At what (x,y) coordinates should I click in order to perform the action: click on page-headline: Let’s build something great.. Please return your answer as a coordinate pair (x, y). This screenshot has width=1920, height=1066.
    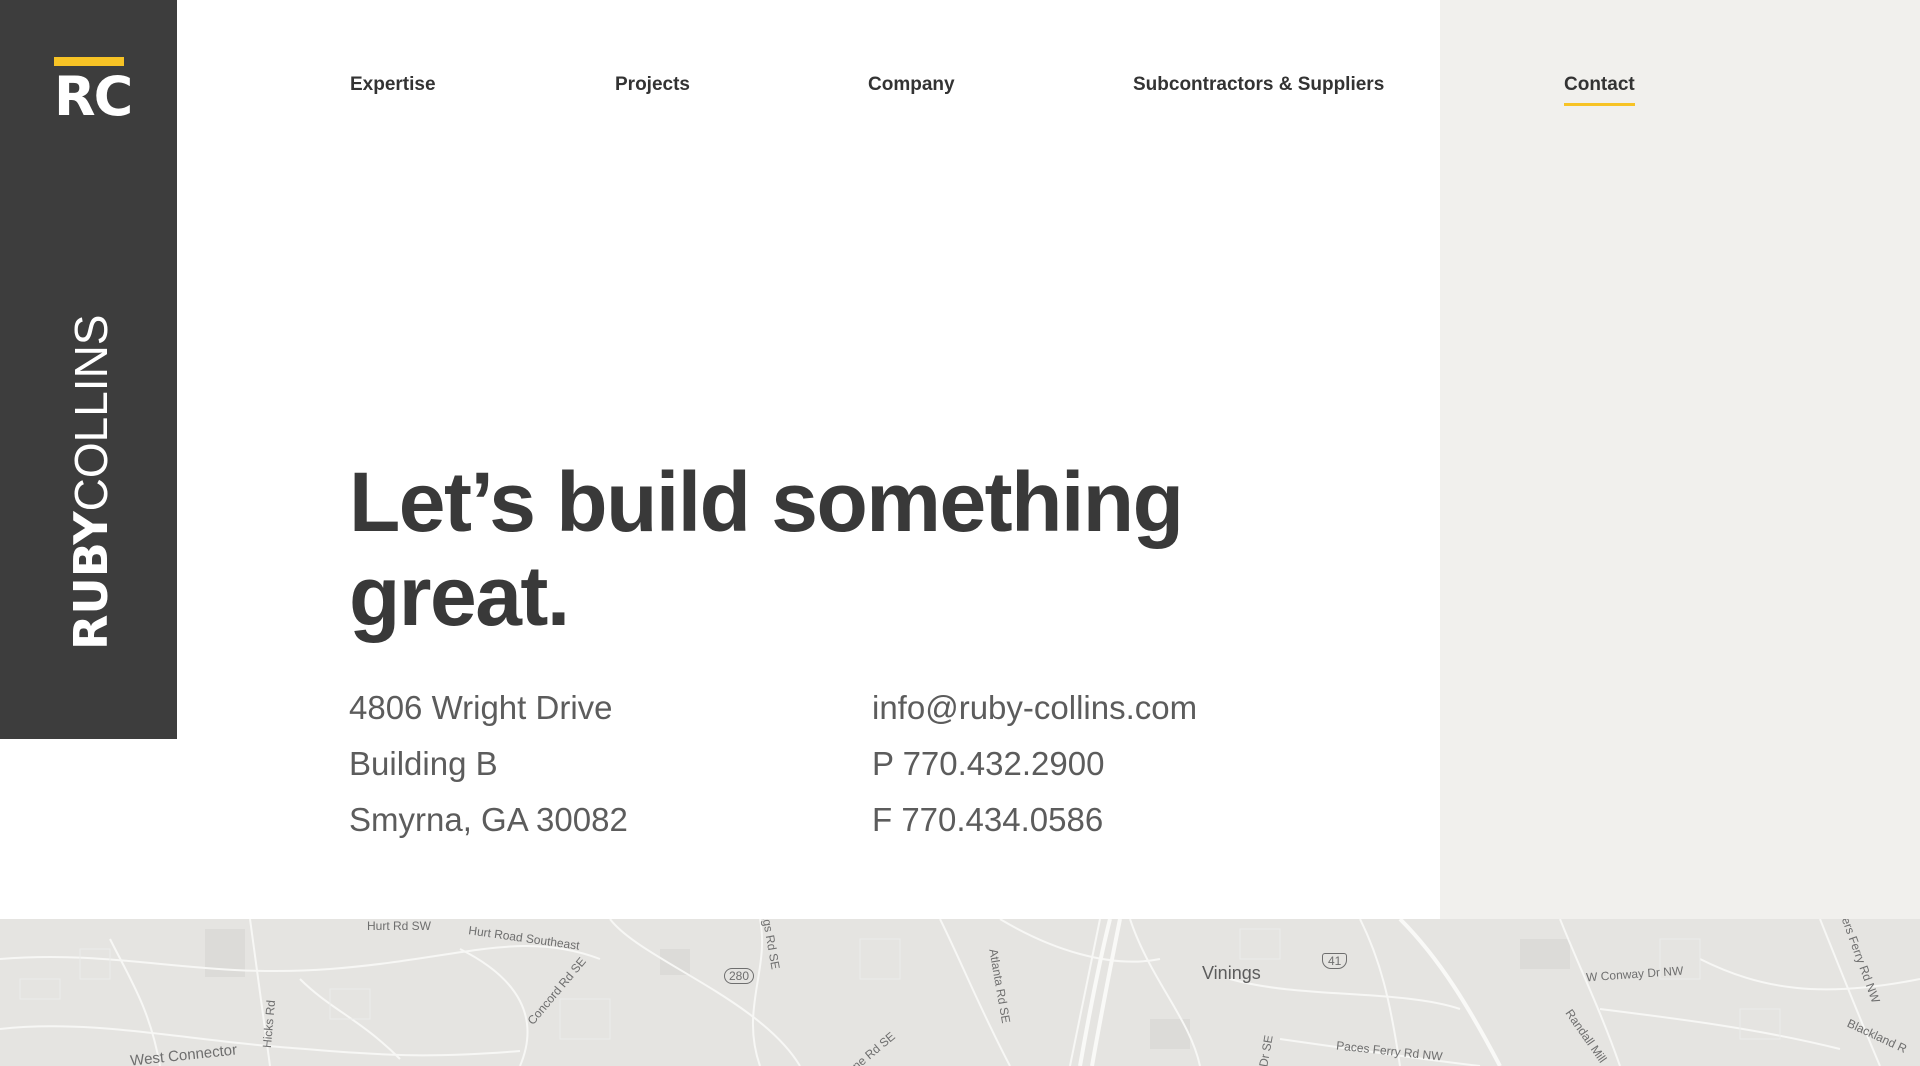
    Looking at the image, I should click on (799, 549).